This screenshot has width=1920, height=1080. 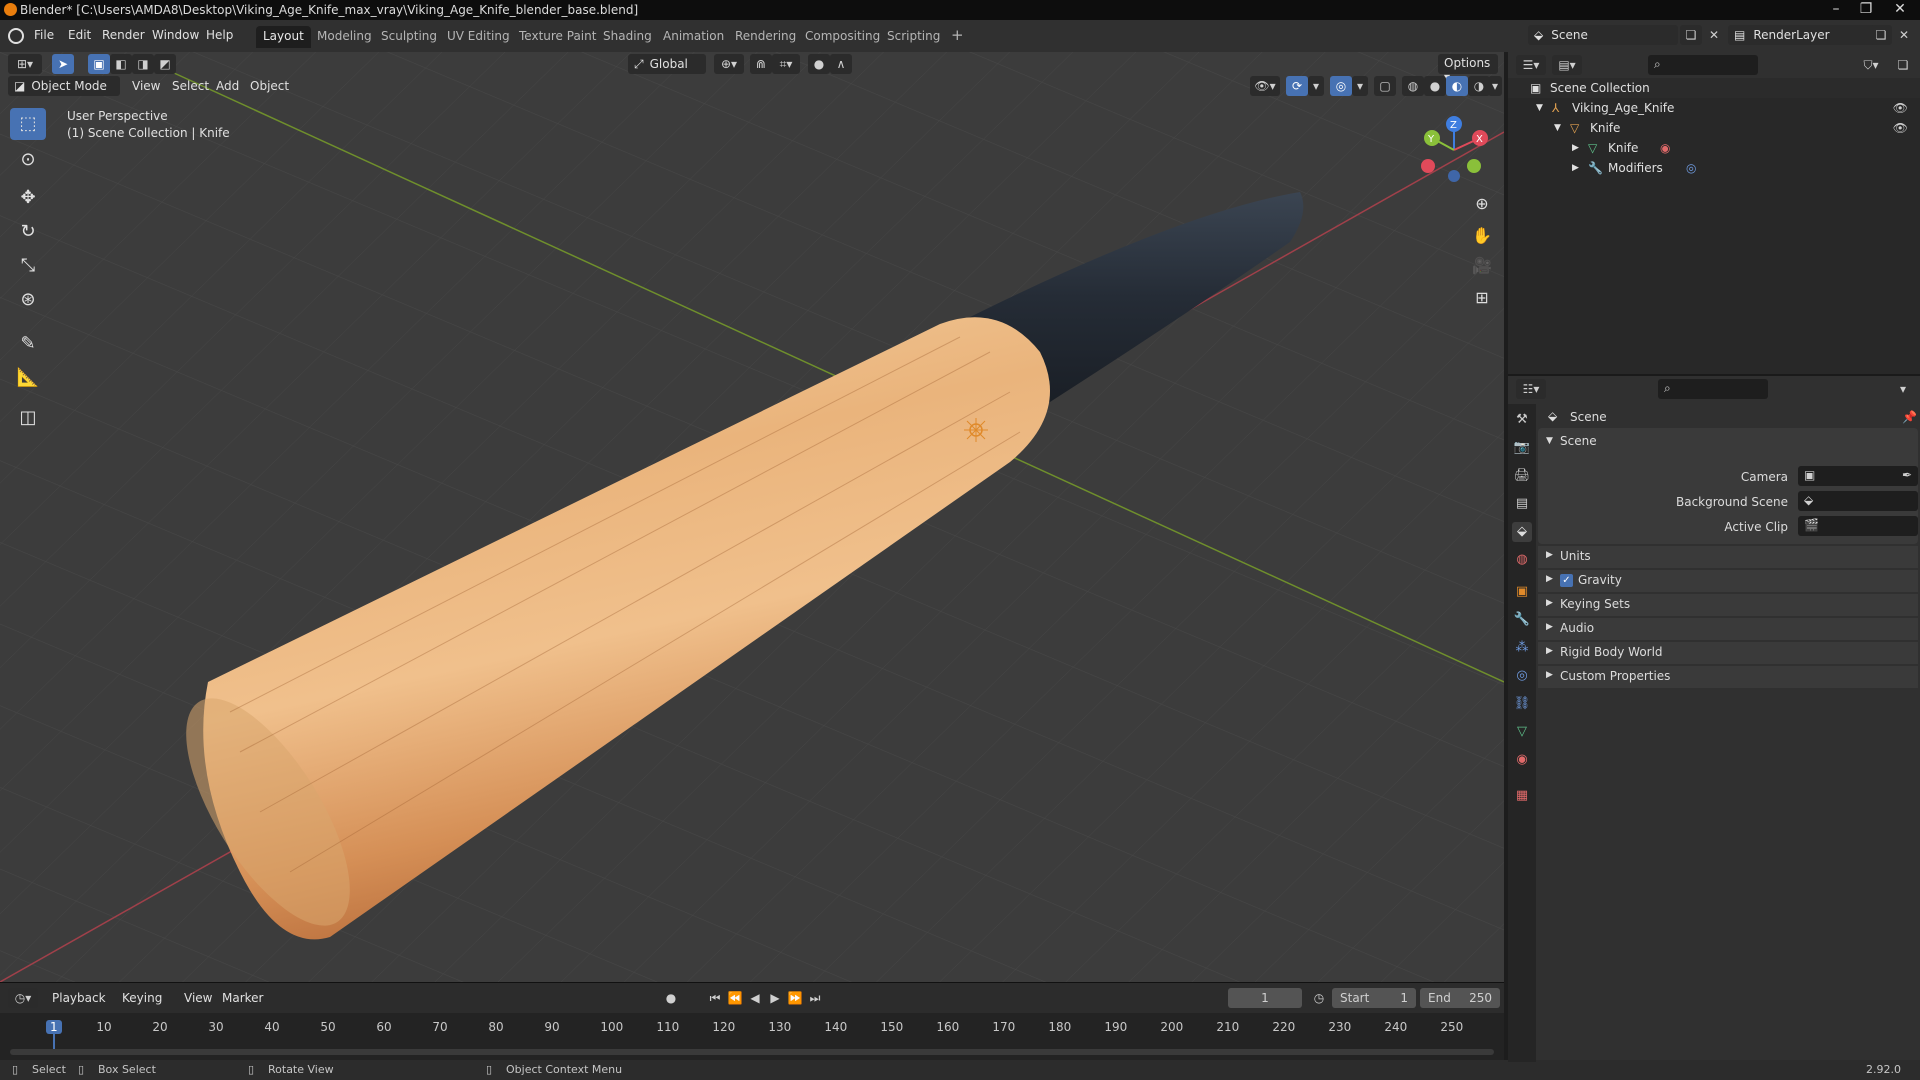 I want to click on menu-help: Help, so click(x=219, y=35).